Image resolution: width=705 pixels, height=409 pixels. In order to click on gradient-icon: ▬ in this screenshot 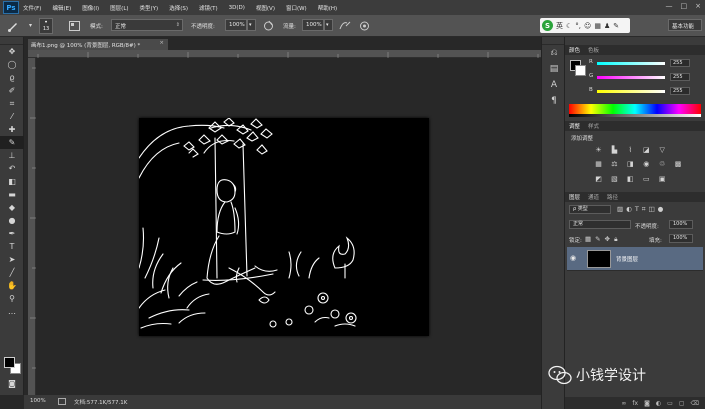, I will do `click(12, 194)`.